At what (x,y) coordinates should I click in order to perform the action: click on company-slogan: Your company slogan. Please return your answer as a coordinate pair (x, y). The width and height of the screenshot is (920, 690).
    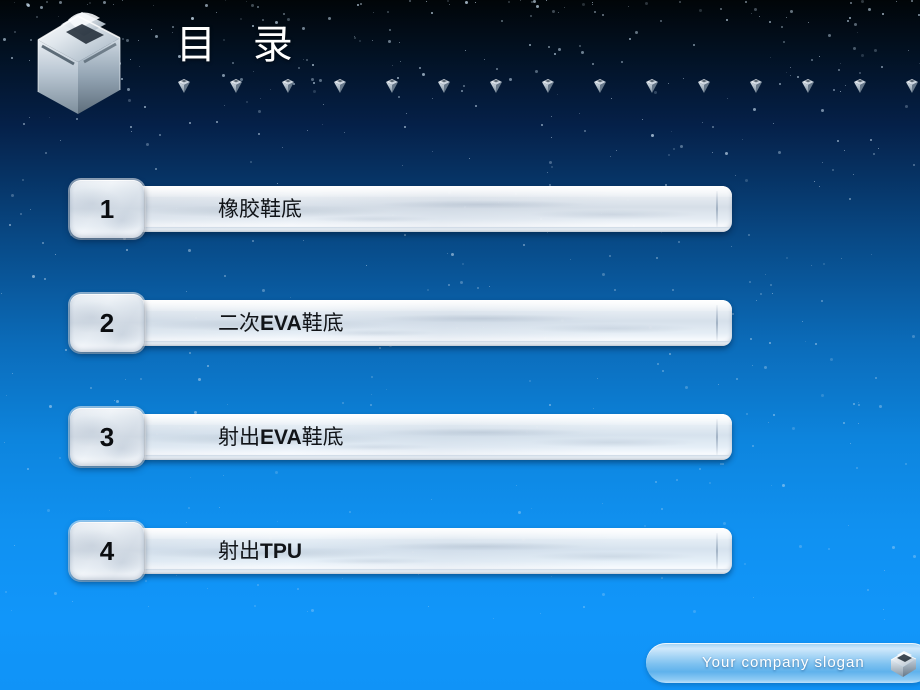
    Looking at the image, I should click on (783, 662).